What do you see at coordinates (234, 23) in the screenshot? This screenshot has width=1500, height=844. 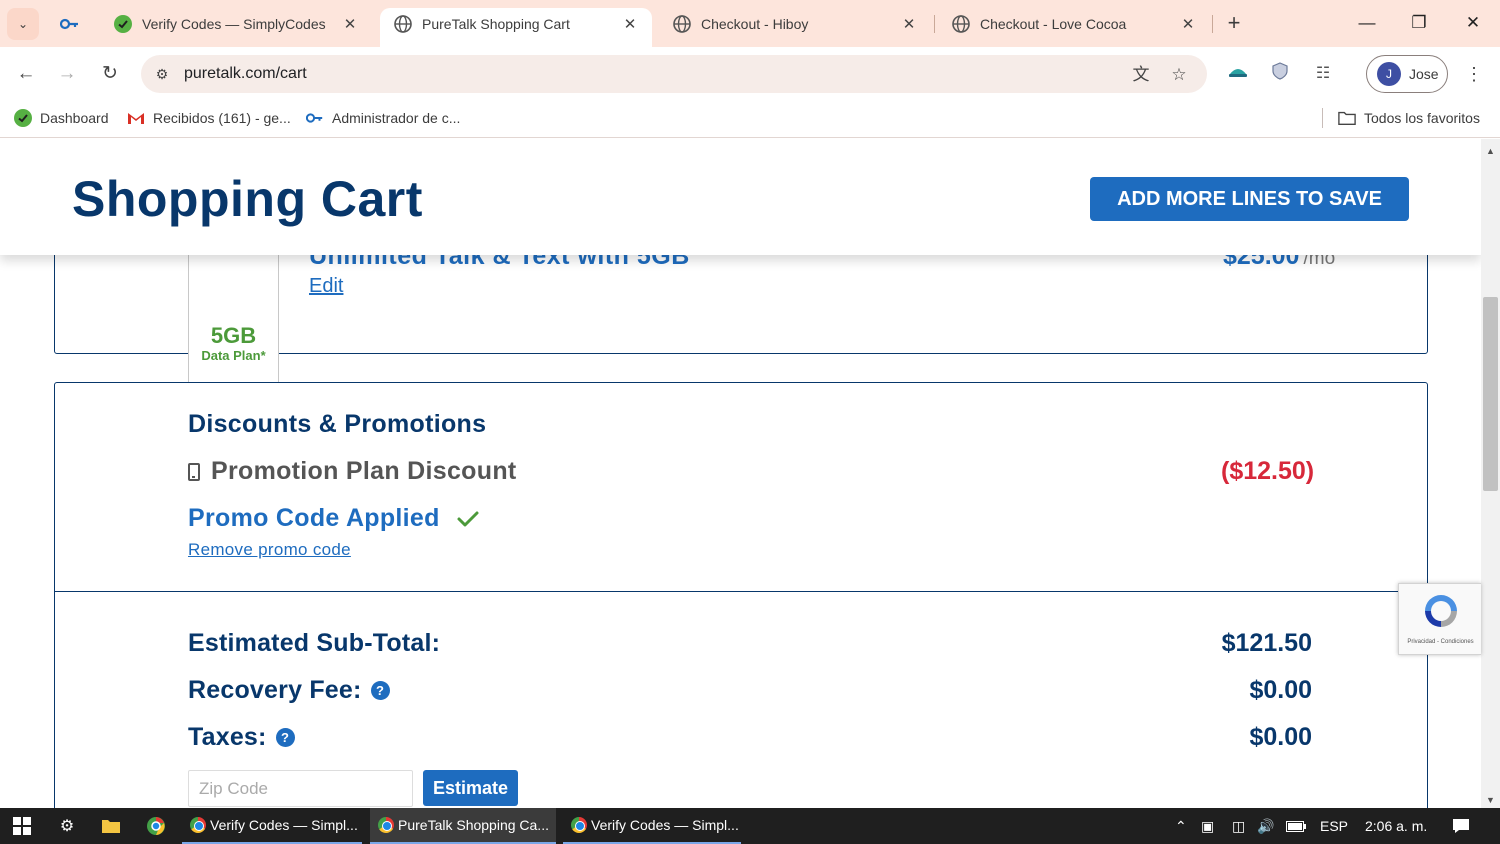 I see `tab-title: Verify Codes — SimplyCodes` at bounding box center [234, 23].